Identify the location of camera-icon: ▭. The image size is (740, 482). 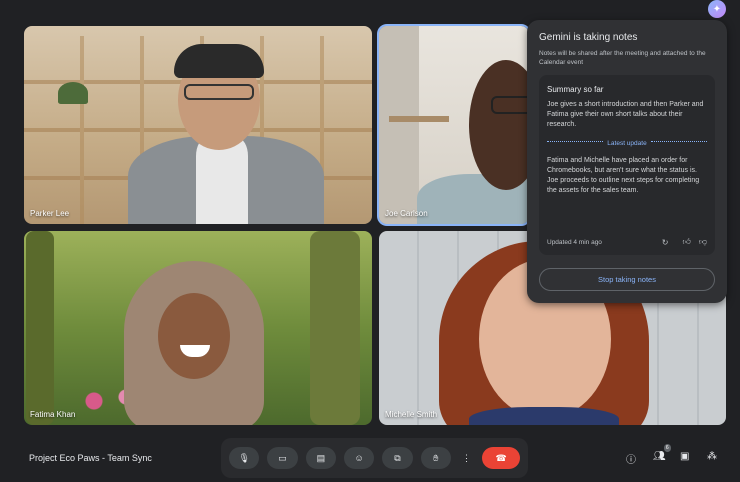
(282, 457).